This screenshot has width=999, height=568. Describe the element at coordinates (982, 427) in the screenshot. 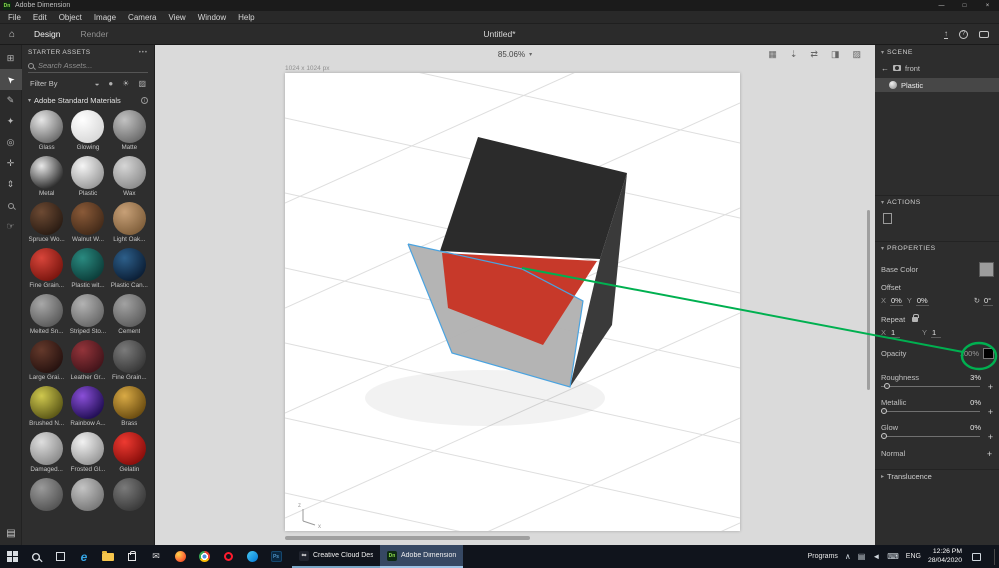

I see `glow-value: 0%` at that location.